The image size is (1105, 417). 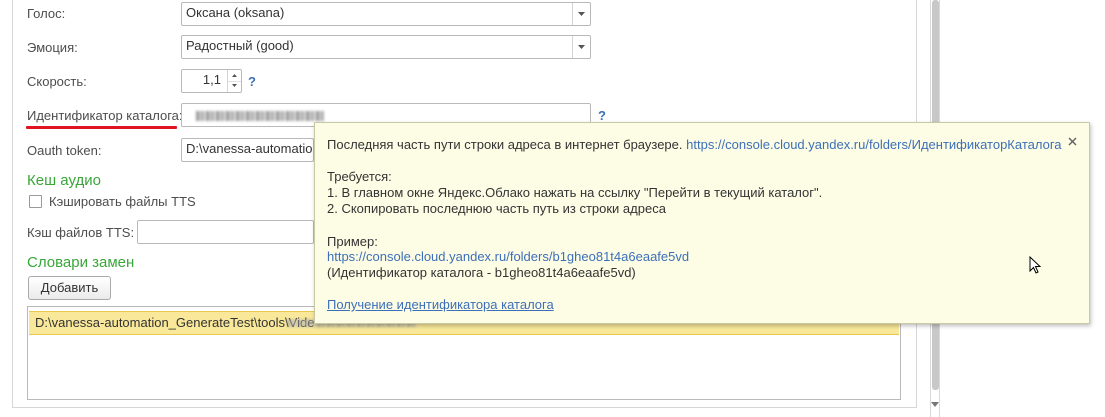 What do you see at coordinates (225, 232) in the screenshot?
I see `cache-files-input` at bounding box center [225, 232].